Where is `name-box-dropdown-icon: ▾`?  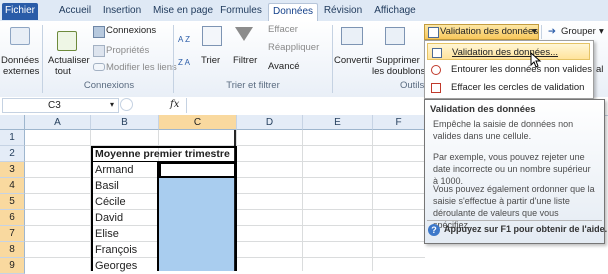
name-box-dropdown-icon: ▾ is located at coordinates (112, 104).